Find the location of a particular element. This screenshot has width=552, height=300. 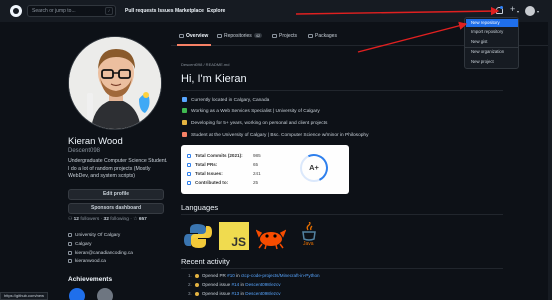

nav-issues: Issues is located at coordinates (166, 11).